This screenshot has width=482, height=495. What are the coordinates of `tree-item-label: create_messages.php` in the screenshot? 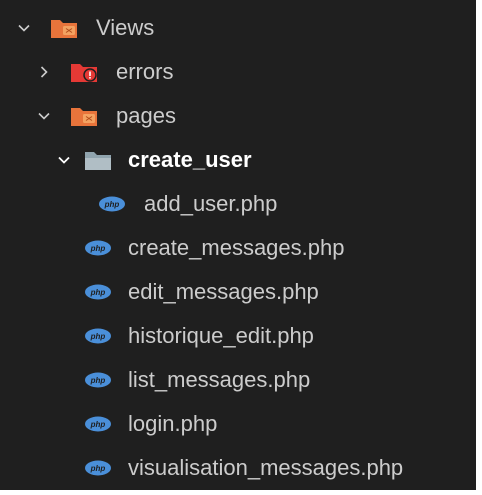 It's located at (236, 247).